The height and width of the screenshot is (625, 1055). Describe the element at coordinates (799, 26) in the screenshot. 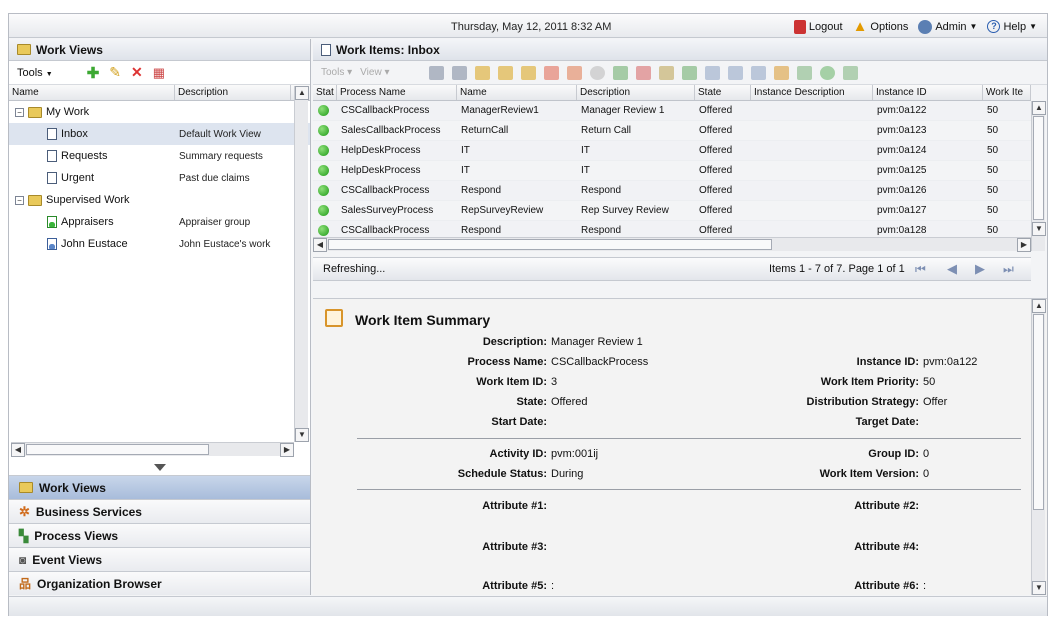

I see `logout-icon` at that location.